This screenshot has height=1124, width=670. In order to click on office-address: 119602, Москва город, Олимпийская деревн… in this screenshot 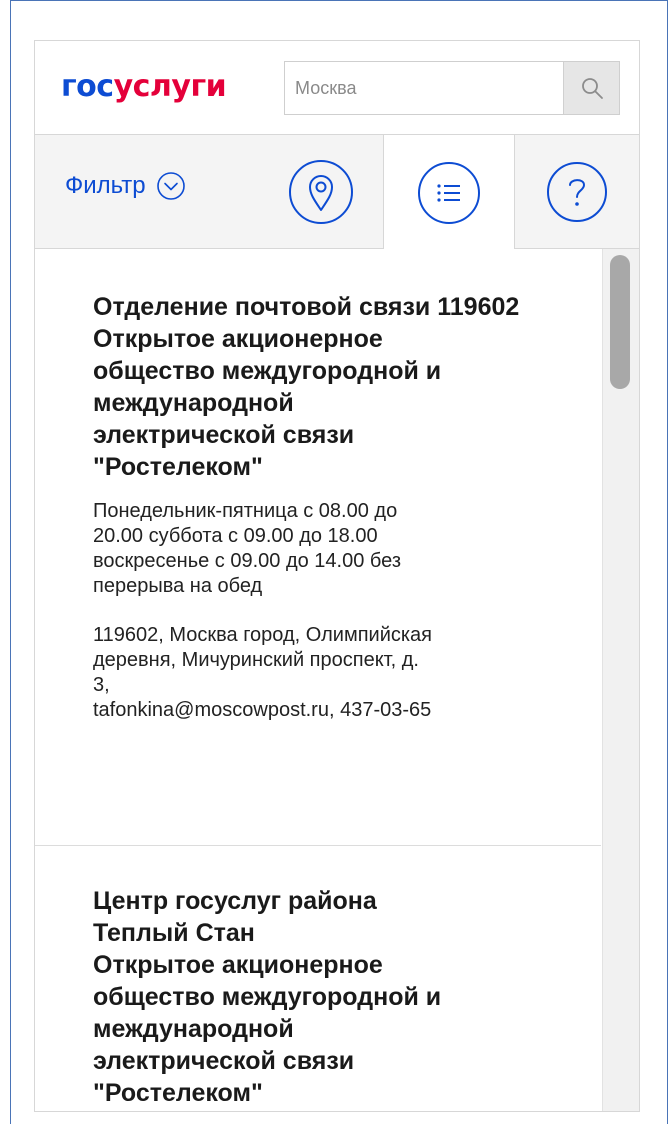, I will do `click(263, 672)`.